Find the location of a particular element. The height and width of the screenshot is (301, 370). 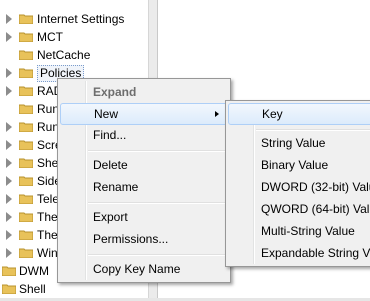

tree-item-label: DWM is located at coordinates (34, 271).